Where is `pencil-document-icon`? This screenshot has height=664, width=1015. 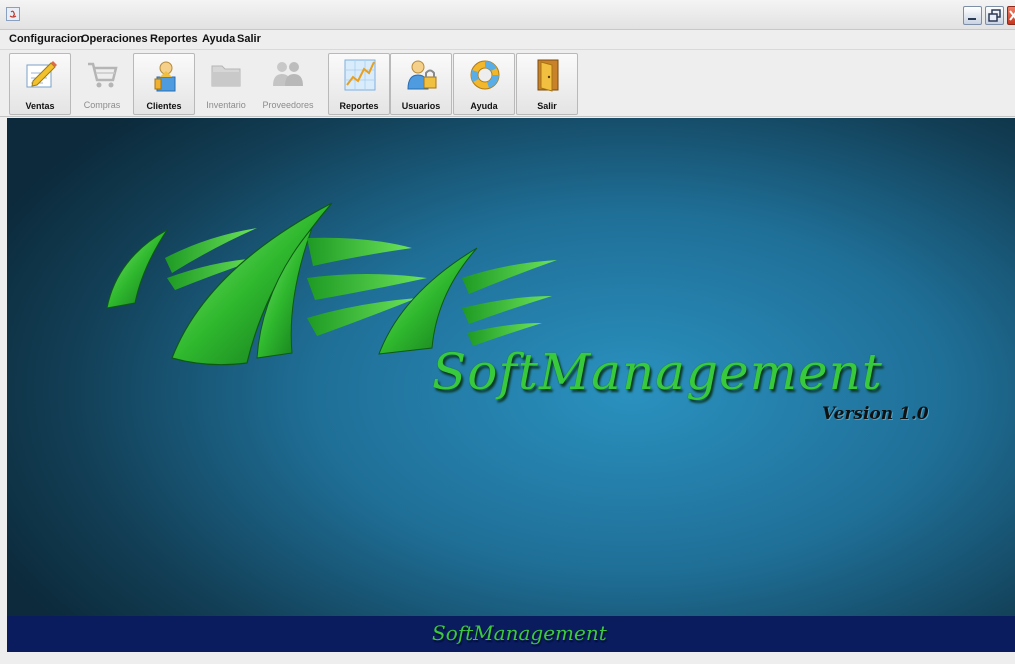
pencil-document-icon is located at coordinates (41, 74).